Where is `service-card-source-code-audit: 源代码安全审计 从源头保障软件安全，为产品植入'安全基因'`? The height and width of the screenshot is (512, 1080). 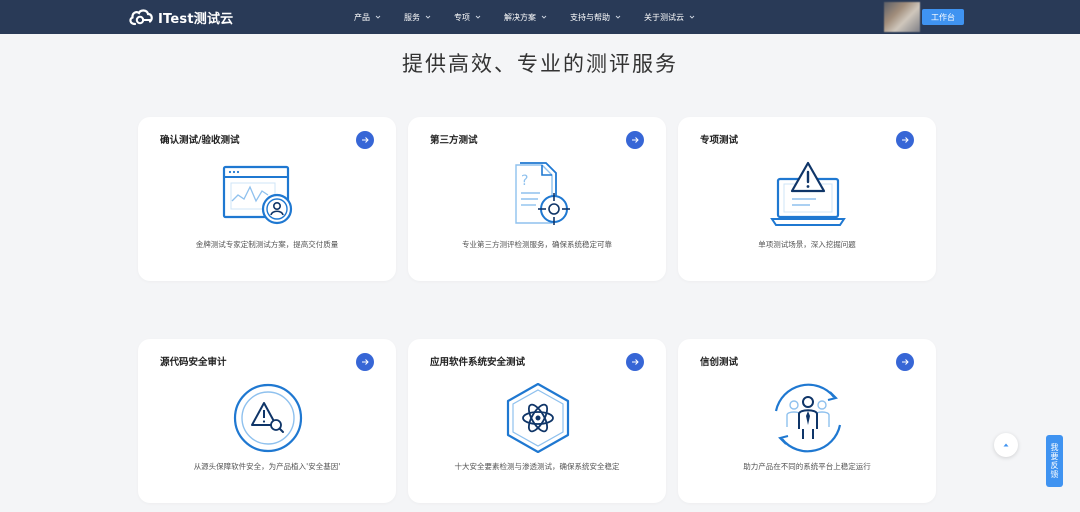
service-card-source-code-audit: 源代码安全审计 从源头保障软件安全，为产品植入'安全基因' is located at coordinates (267, 421).